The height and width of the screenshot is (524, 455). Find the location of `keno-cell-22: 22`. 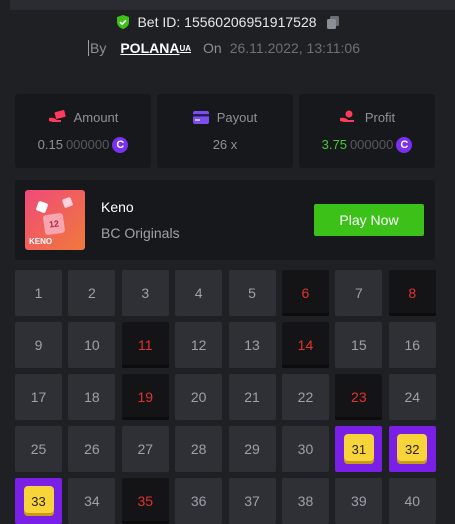

keno-cell-22: 22 is located at coordinates (305, 397).